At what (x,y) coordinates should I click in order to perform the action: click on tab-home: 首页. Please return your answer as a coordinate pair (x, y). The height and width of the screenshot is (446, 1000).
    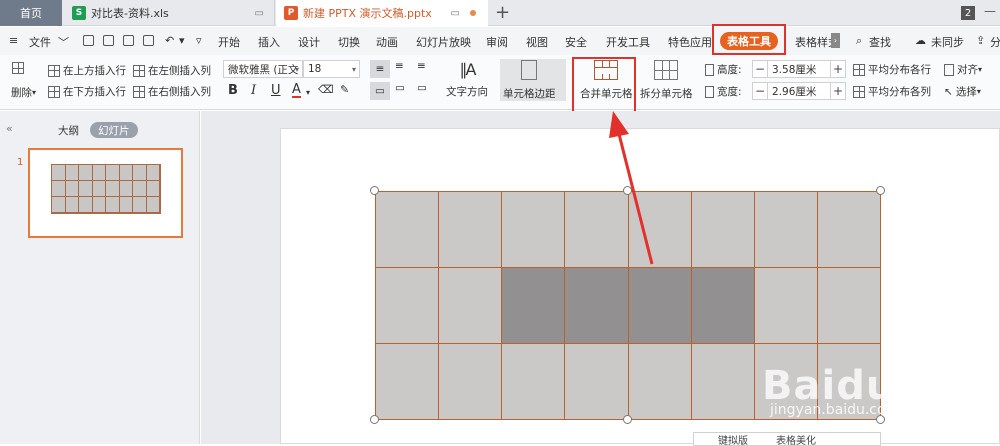
    Looking at the image, I should click on (31, 13).